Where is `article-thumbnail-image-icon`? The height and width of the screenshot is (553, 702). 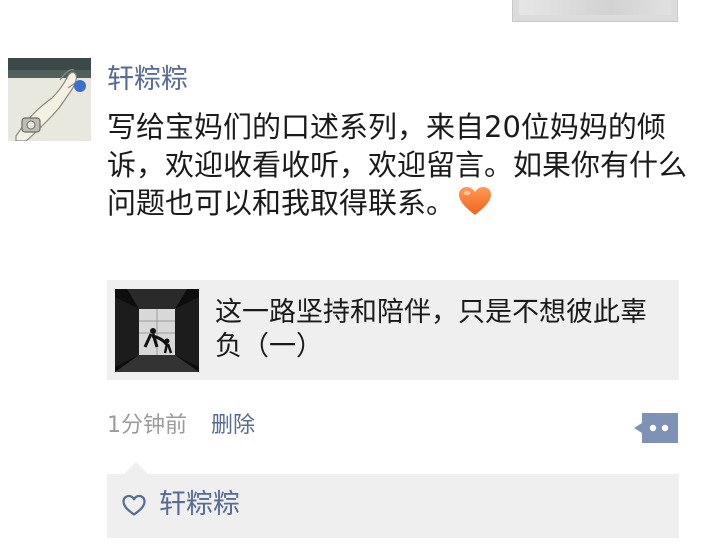 article-thumbnail-image-icon is located at coordinates (157, 330).